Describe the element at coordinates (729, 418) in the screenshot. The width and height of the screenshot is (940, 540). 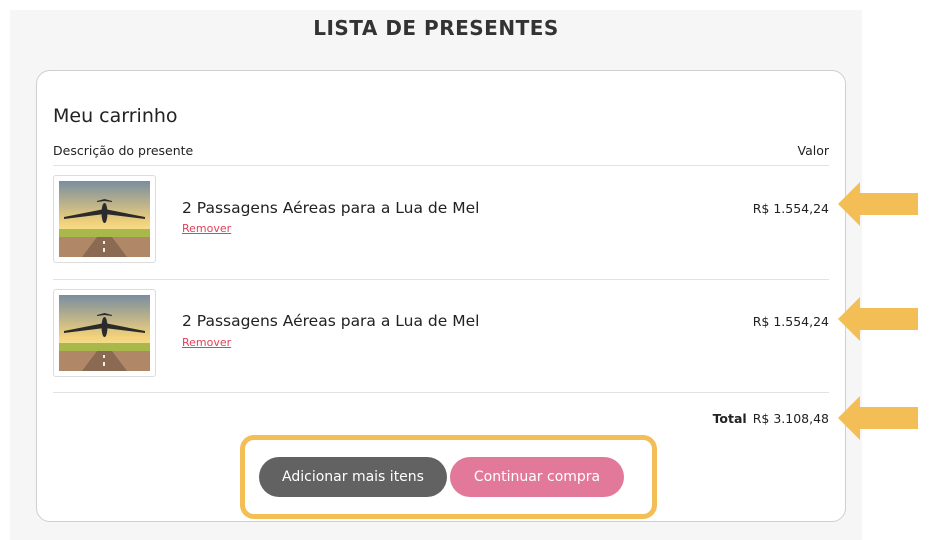
I see `total-label: Total` at that location.